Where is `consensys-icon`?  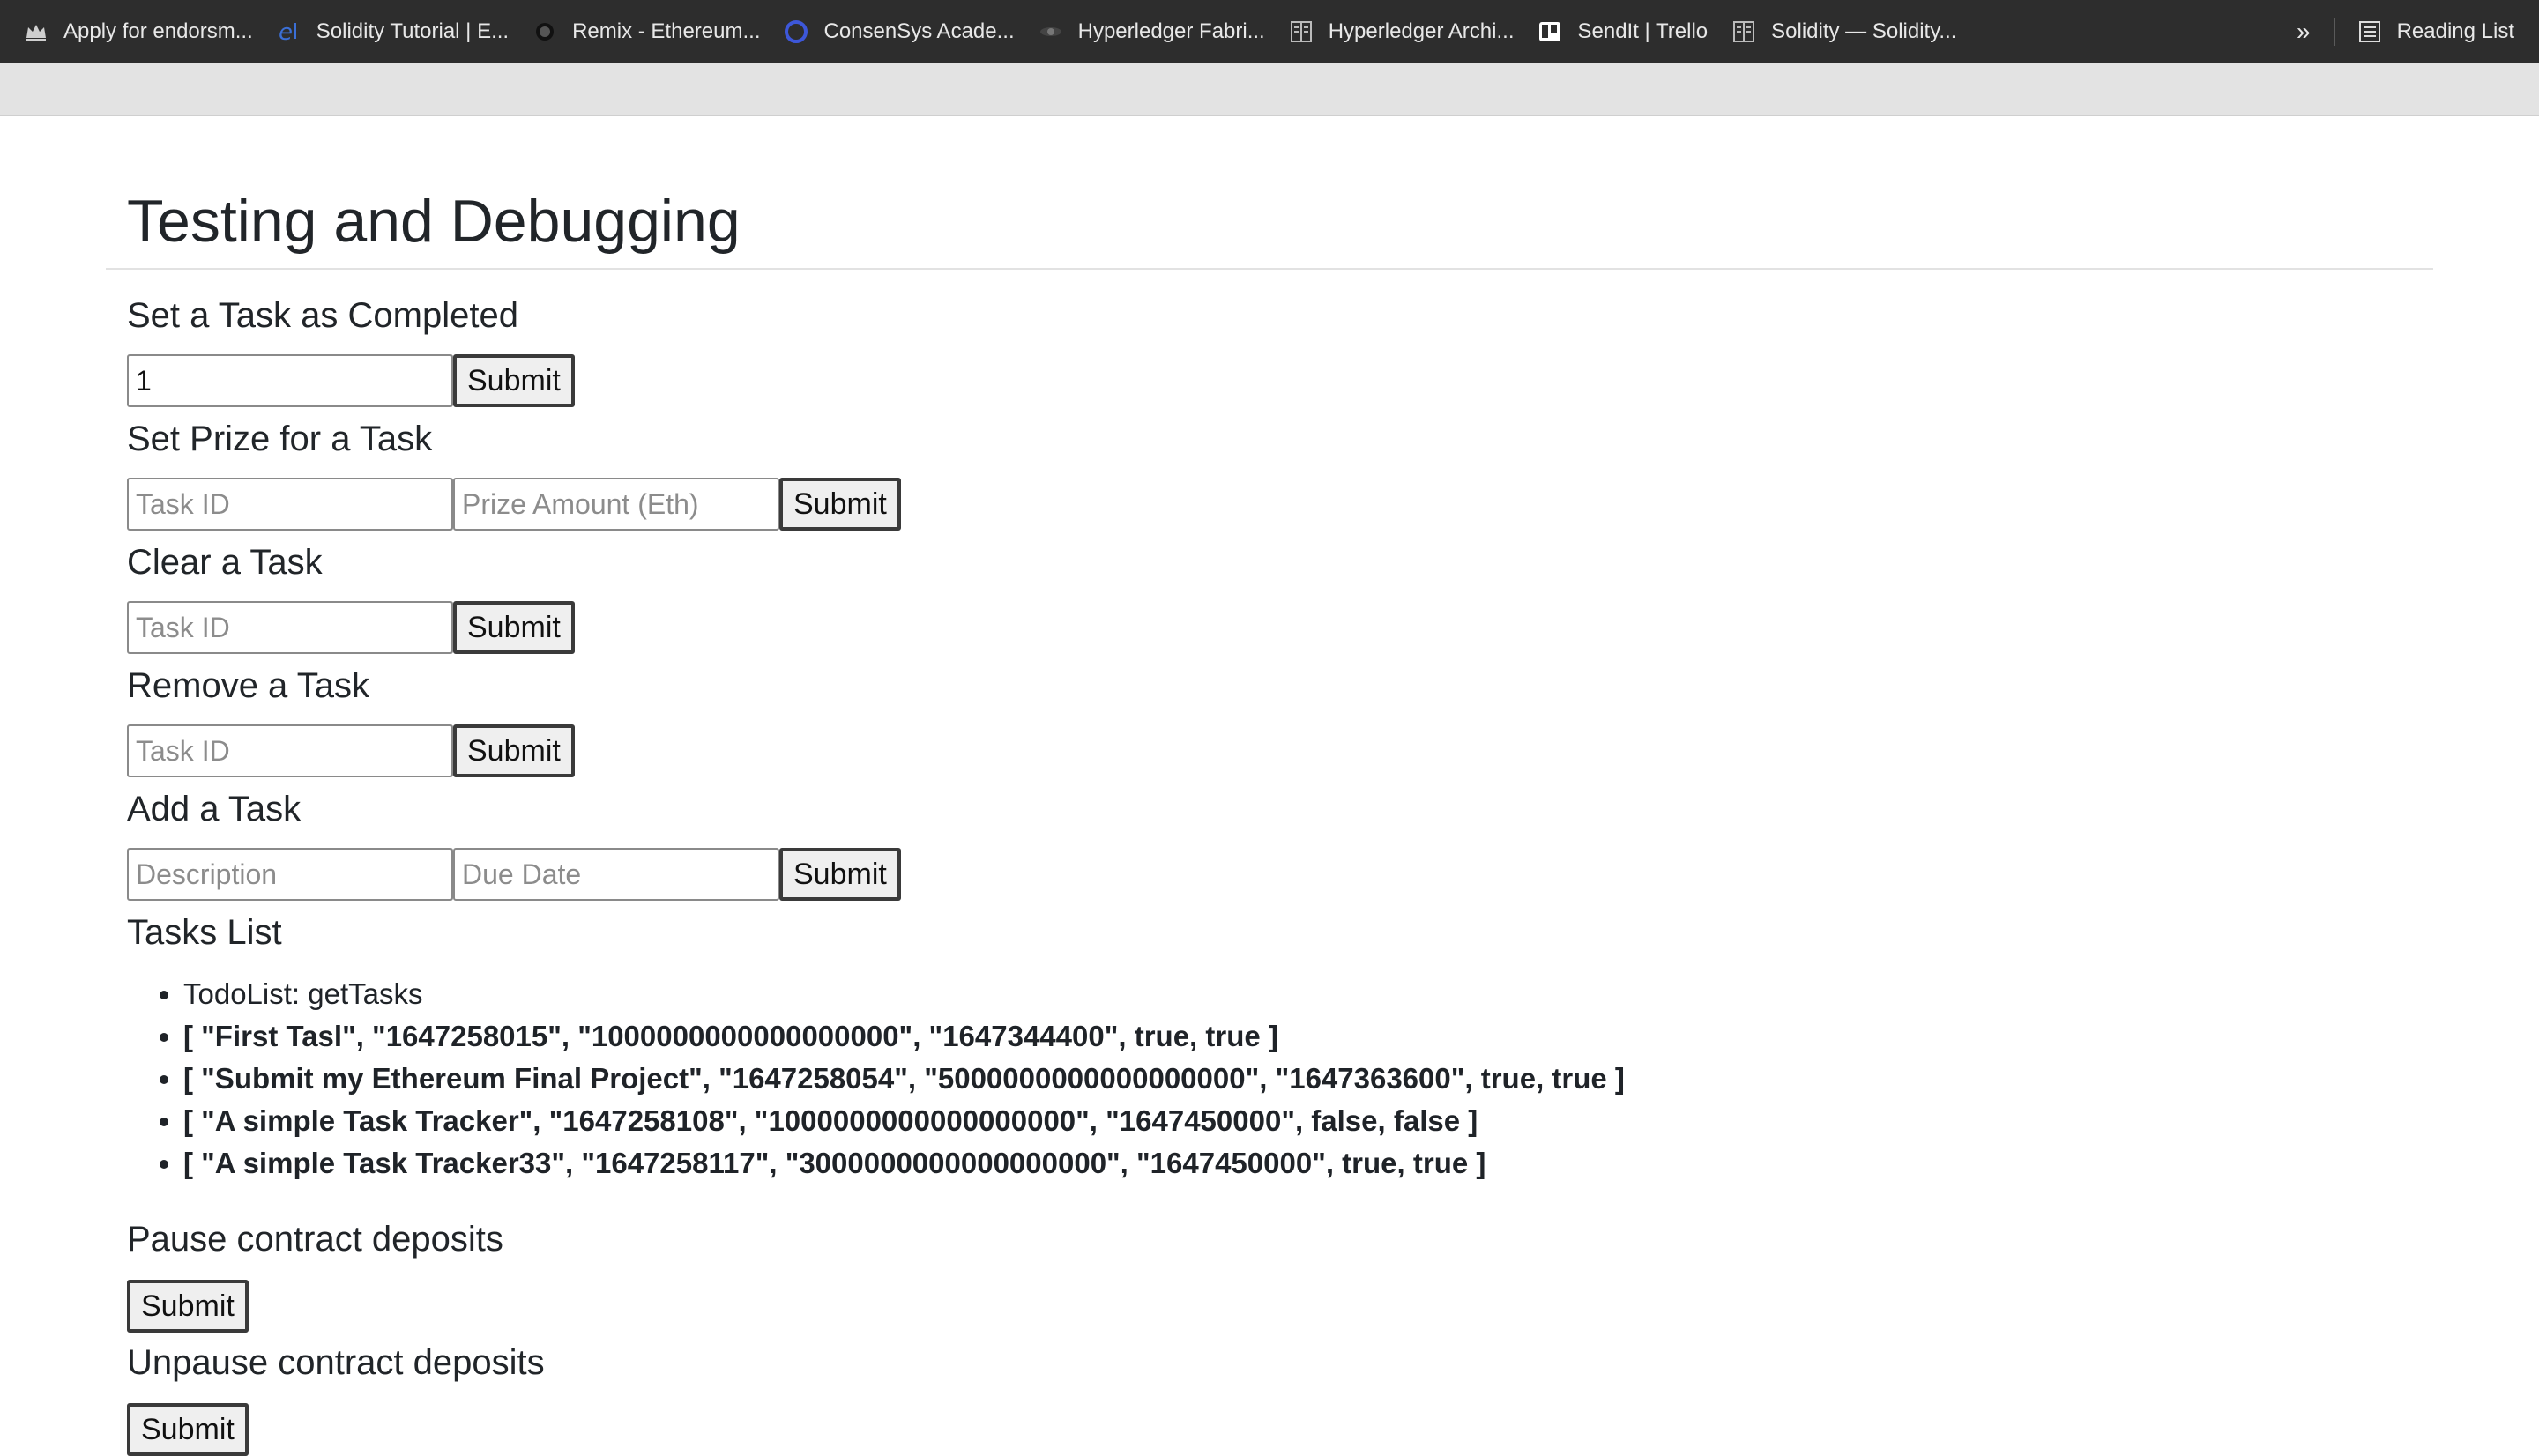 consensys-icon is located at coordinates (796, 32).